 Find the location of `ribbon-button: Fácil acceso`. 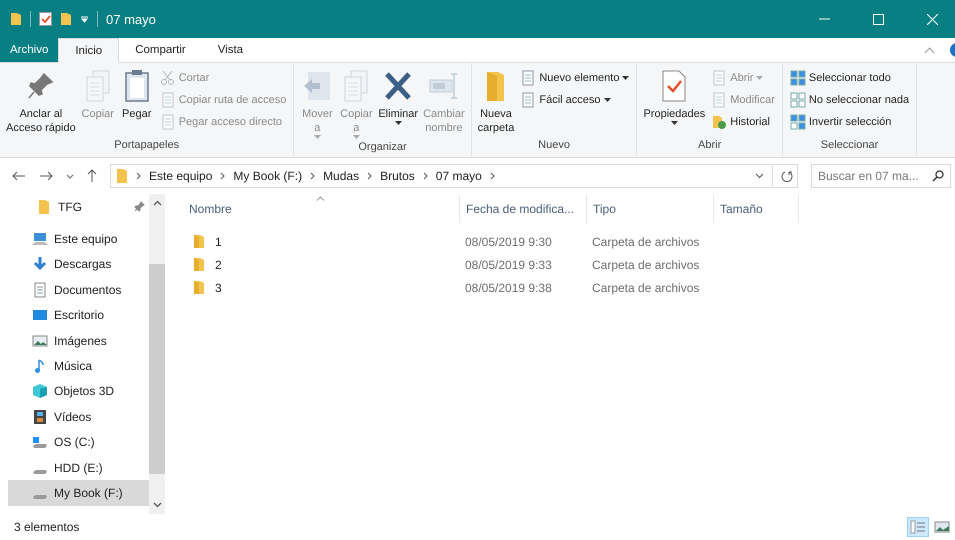

ribbon-button: Fácil acceso is located at coordinates (574, 100).